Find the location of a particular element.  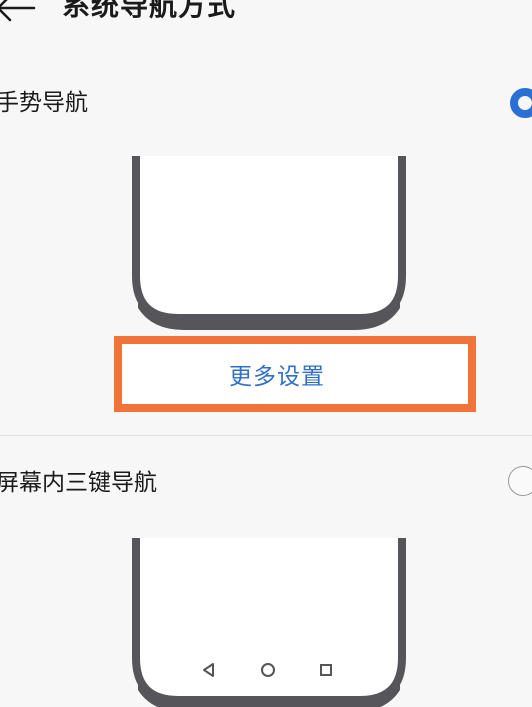

header: 系统导航方式 is located at coordinates (266, 20).